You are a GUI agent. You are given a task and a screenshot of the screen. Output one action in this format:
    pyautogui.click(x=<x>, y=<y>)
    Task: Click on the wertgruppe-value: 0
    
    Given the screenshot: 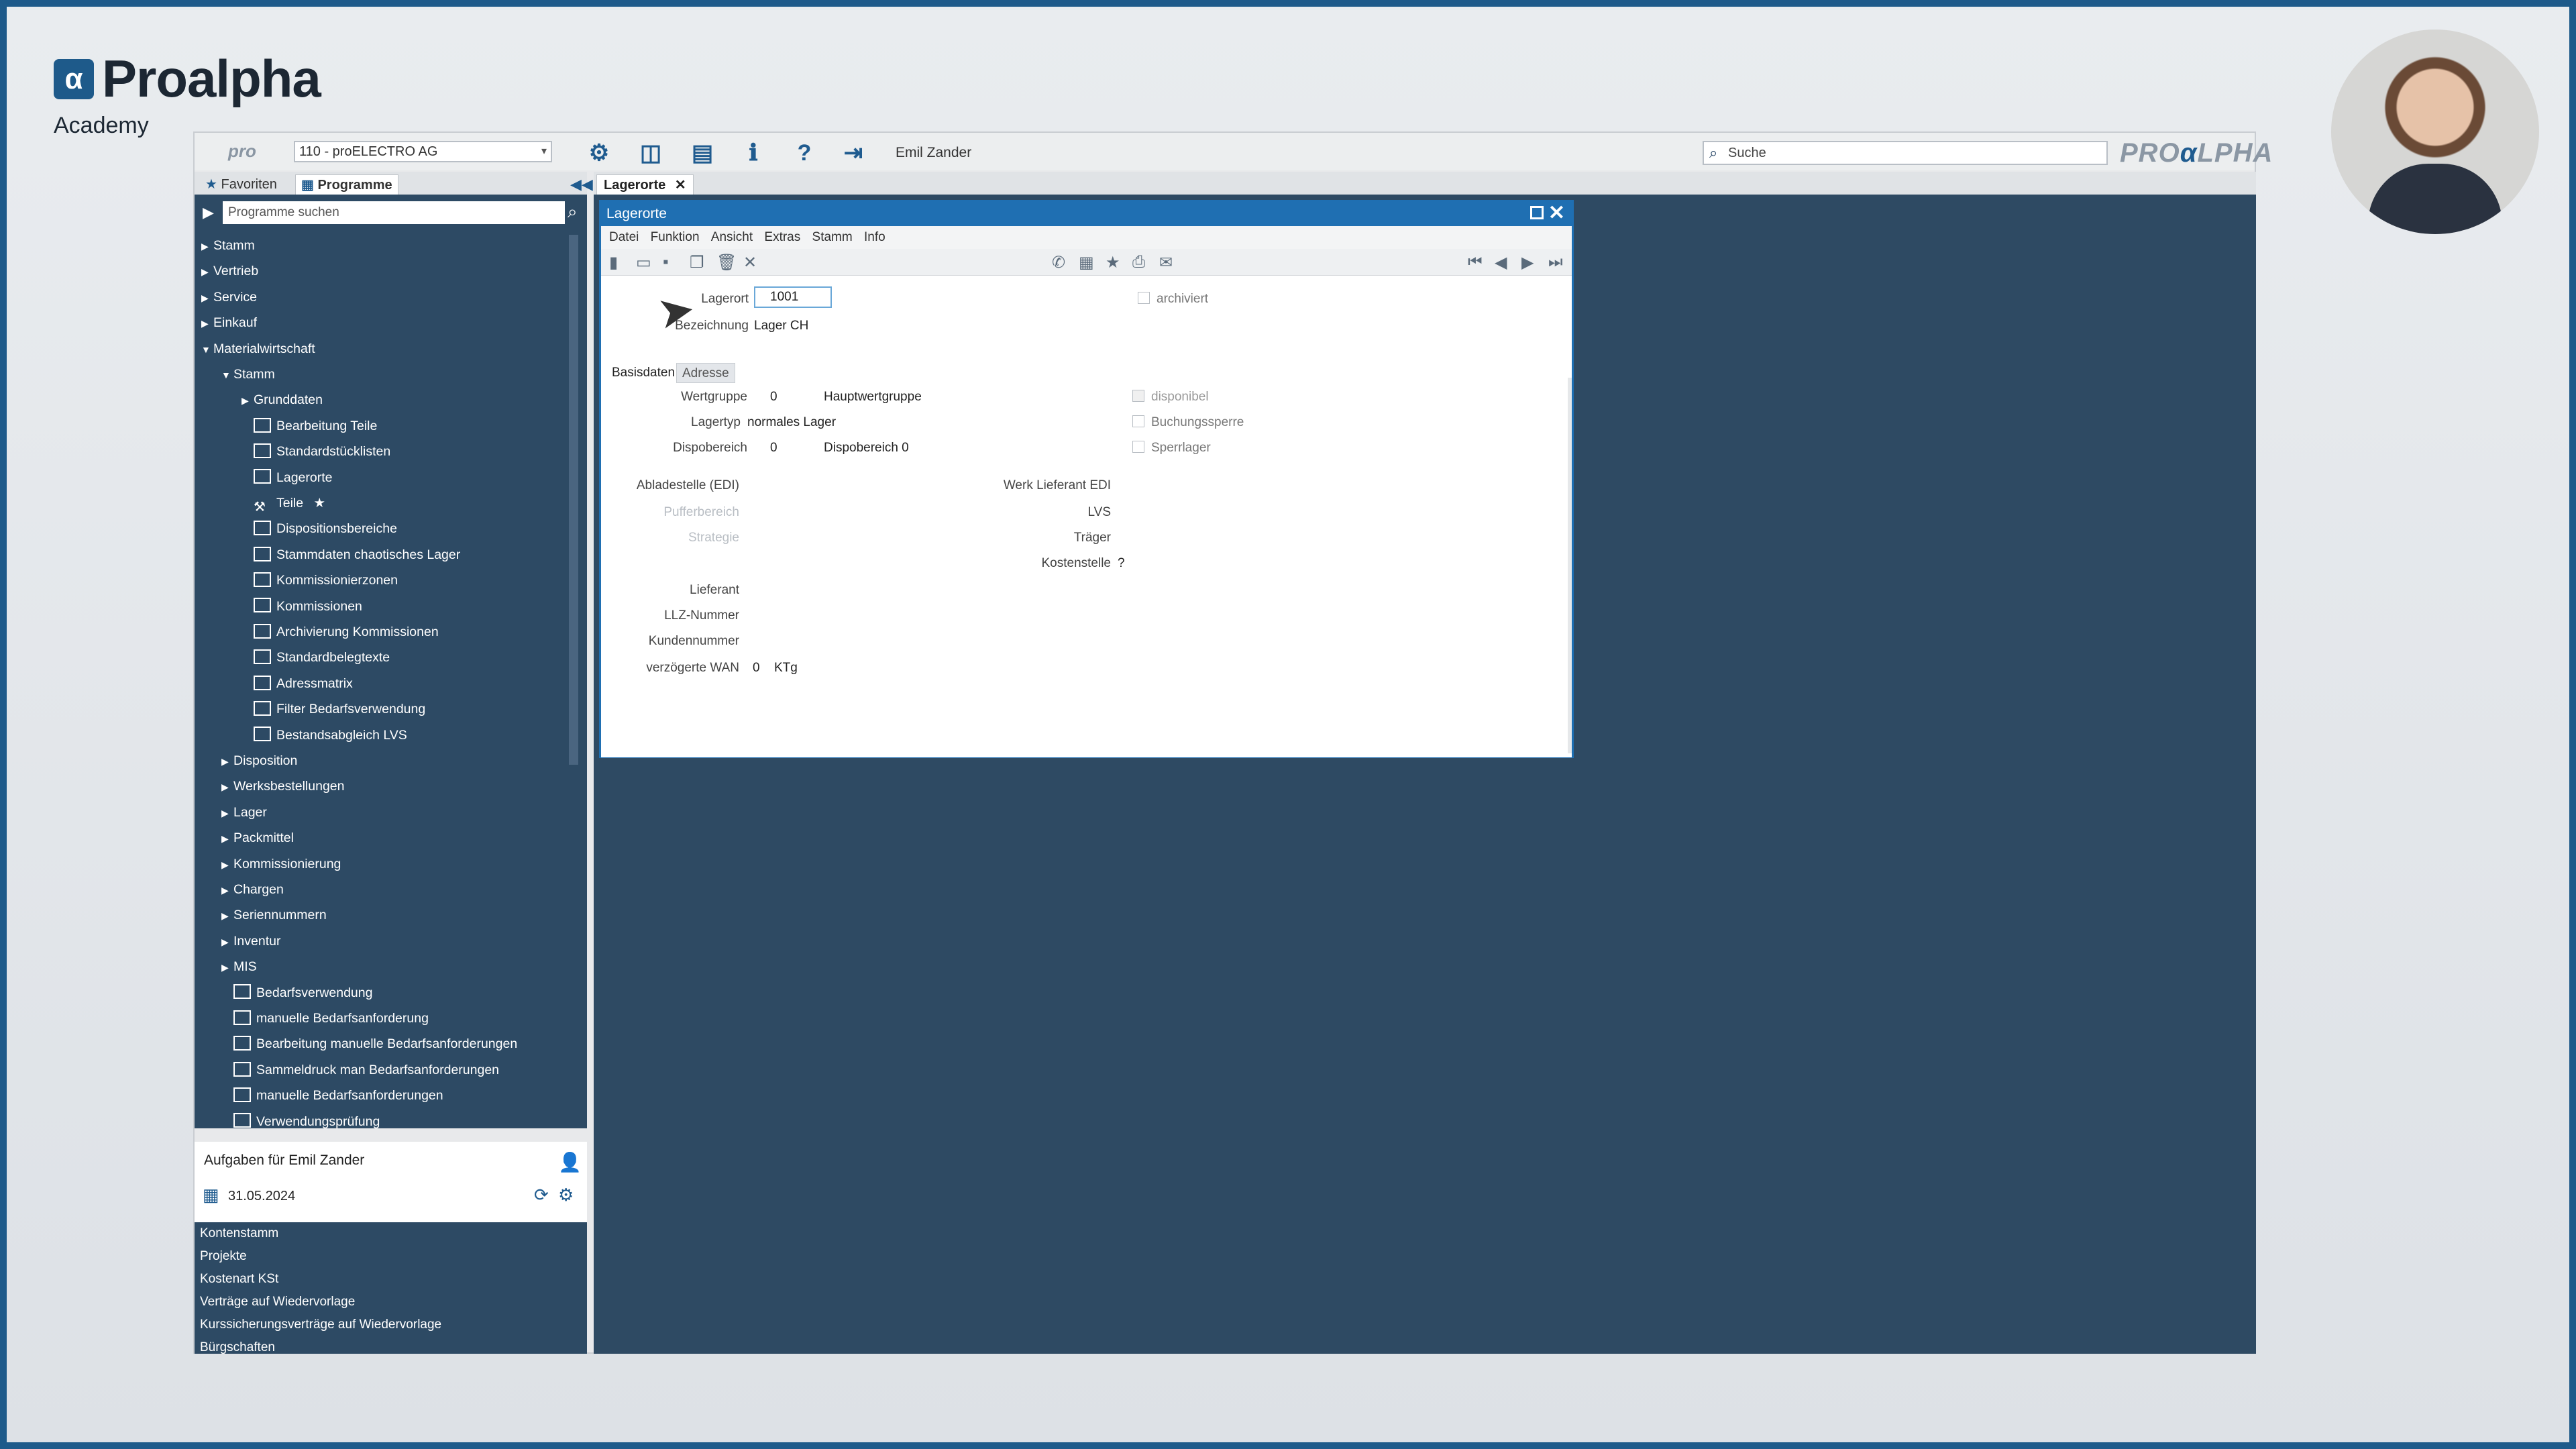 What is the action you would take?
    pyautogui.click(x=773, y=397)
    